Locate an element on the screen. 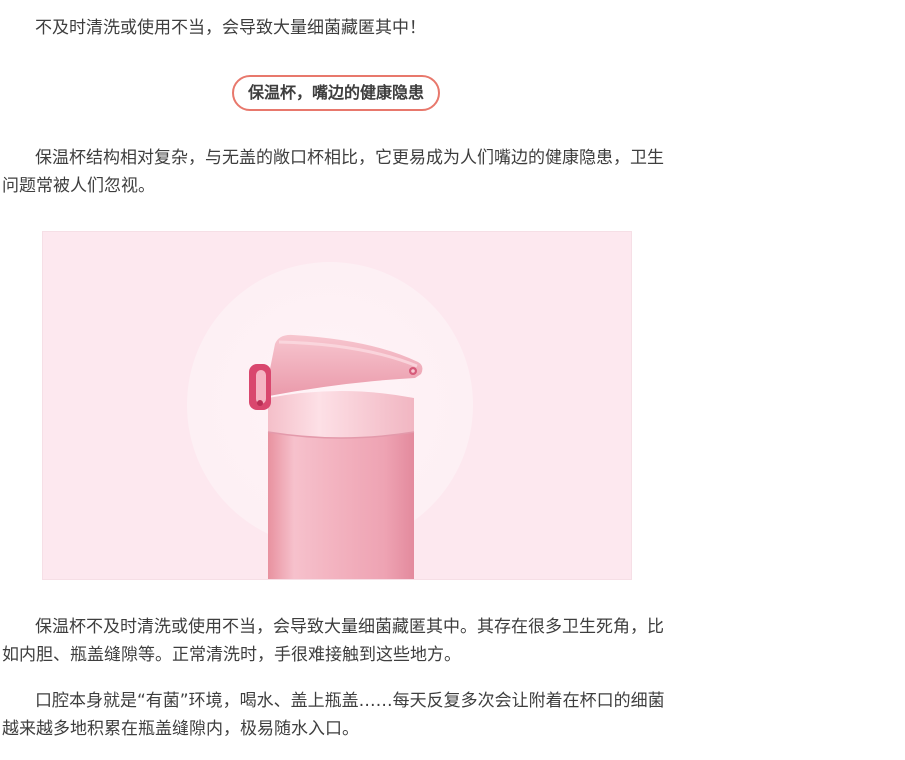 This screenshot has width=905, height=760. bottle-body is located at coordinates (341, 500).